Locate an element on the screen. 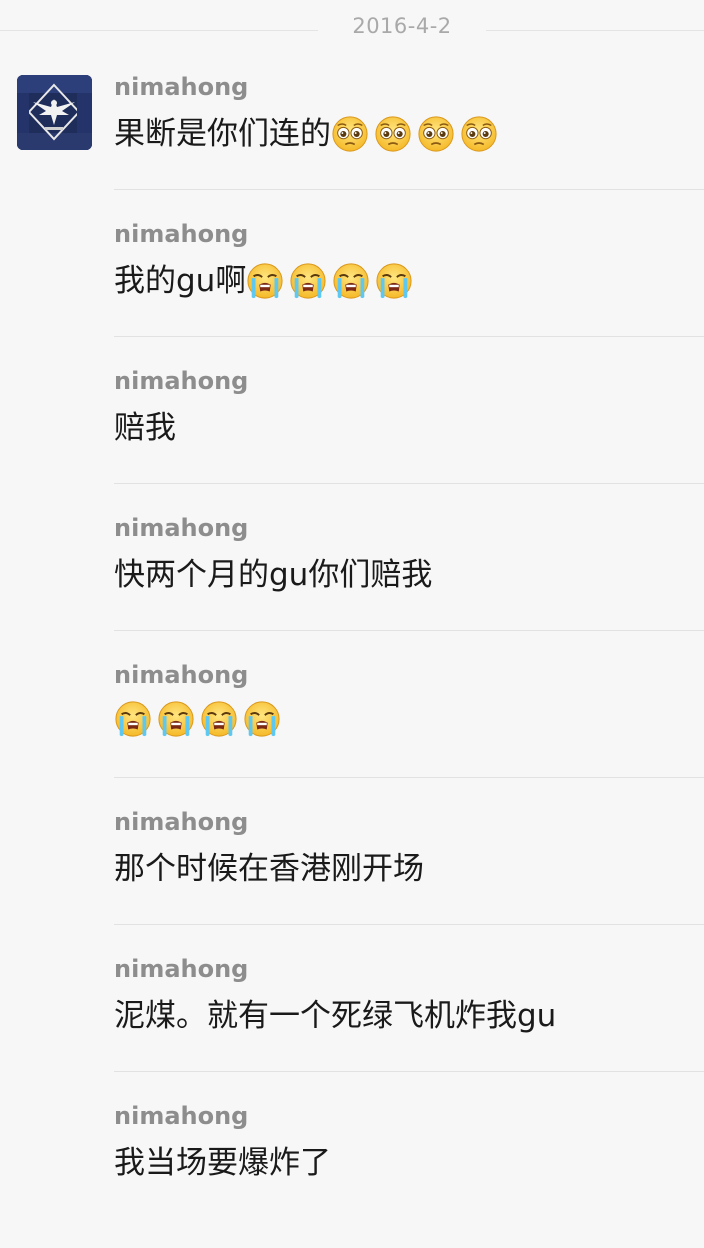 The height and width of the screenshot is (1248, 704). message-text: 那个时候在香港刚开场 is located at coordinates (269, 869).